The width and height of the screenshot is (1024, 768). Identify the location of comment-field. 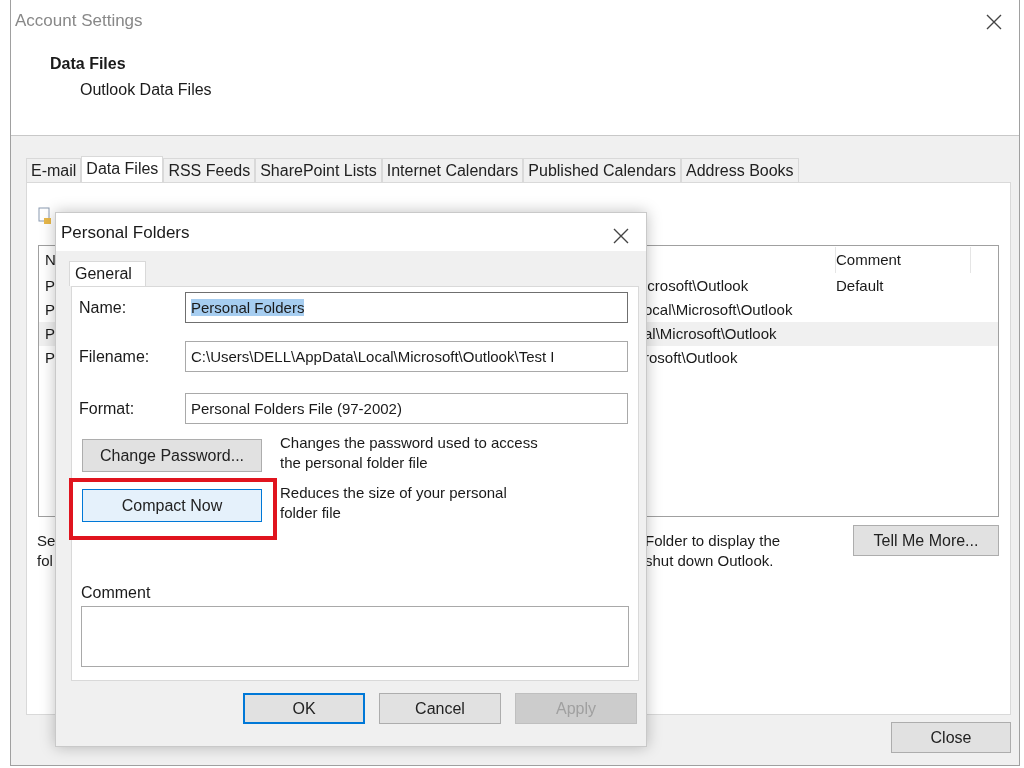
(355, 636).